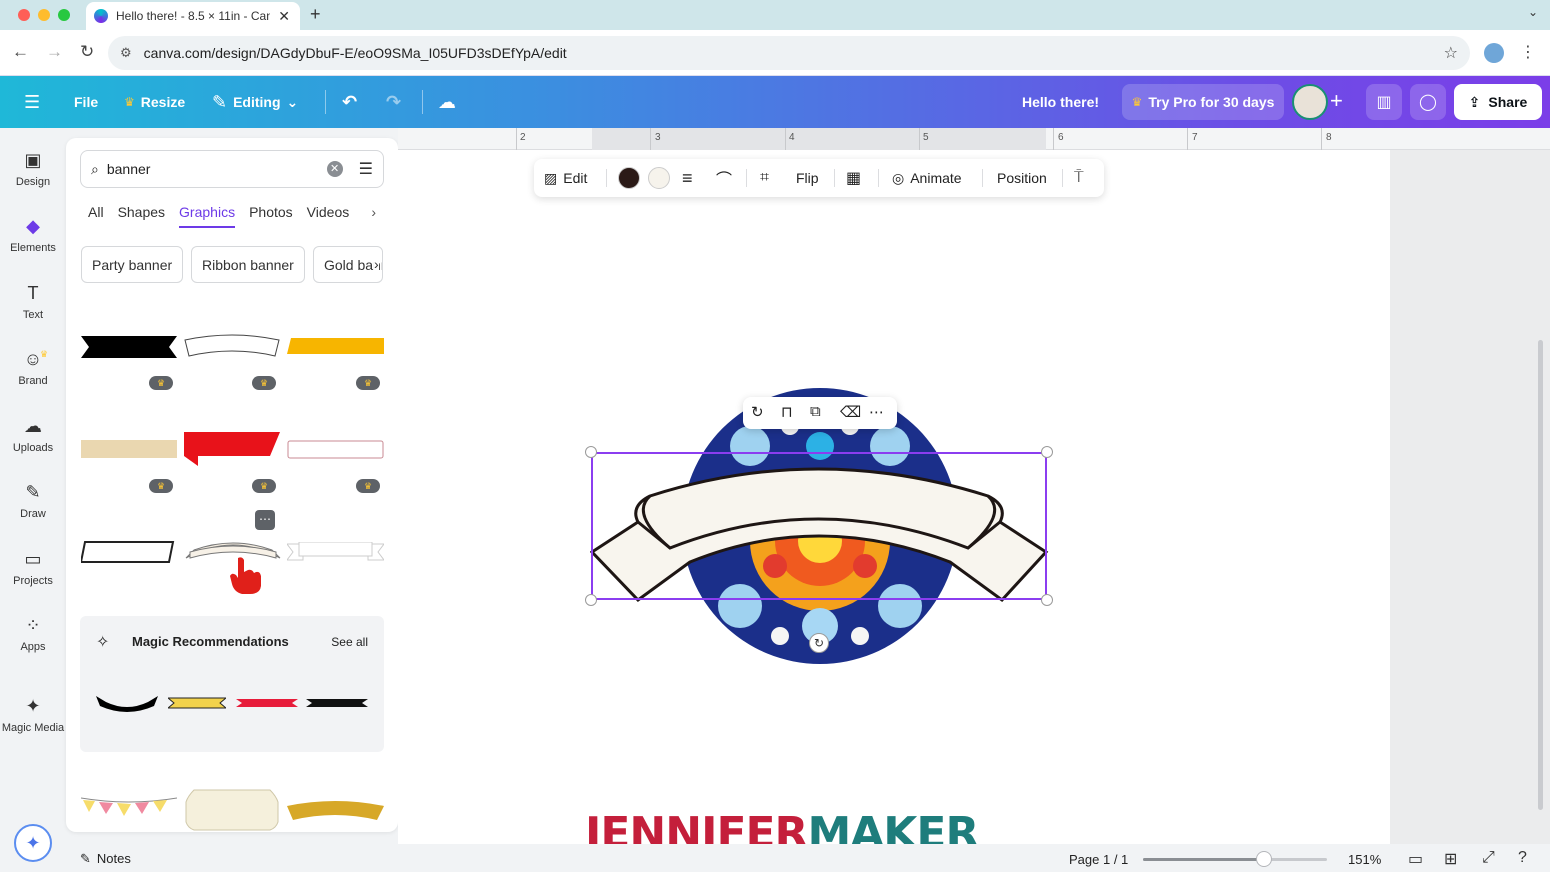 The height and width of the screenshot is (872, 1550). What do you see at coordinates (1451, 53) in the screenshot?
I see `bookmark-star-icon: ☆` at bounding box center [1451, 53].